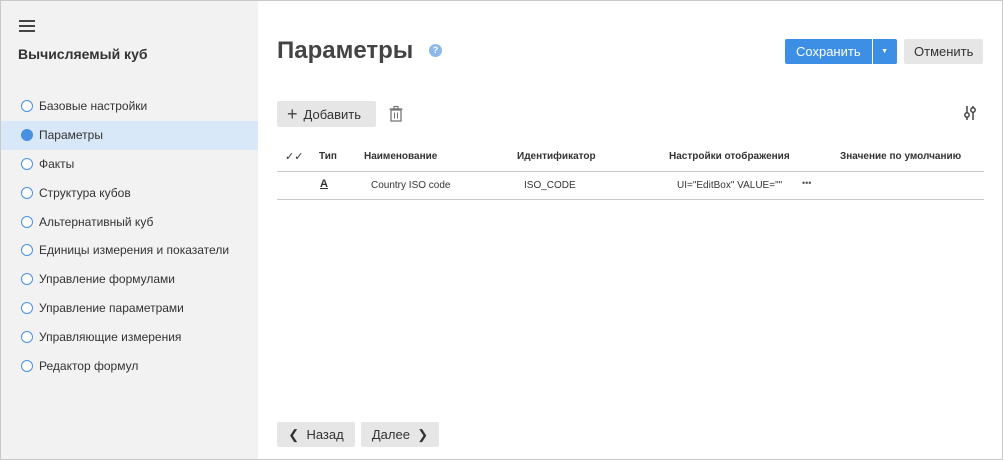  What do you see at coordinates (729, 156) in the screenshot?
I see `column-header-display-settings: Настройки отображения` at bounding box center [729, 156].